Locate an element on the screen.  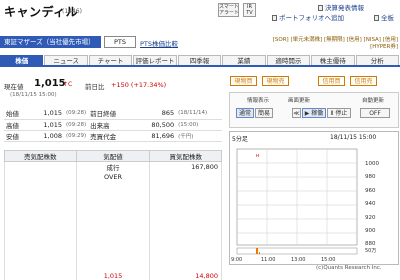
sell-cash-button: 現物売 is located at coordinates (275, 81).